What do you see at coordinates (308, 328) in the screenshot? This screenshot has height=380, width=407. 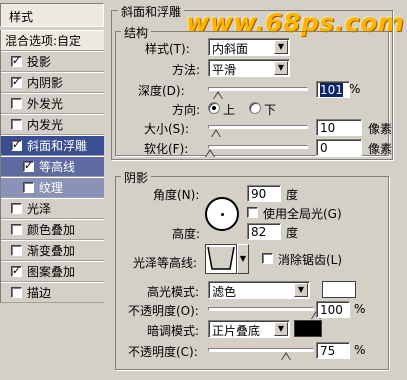 I see `shadow-color-swatch` at bounding box center [308, 328].